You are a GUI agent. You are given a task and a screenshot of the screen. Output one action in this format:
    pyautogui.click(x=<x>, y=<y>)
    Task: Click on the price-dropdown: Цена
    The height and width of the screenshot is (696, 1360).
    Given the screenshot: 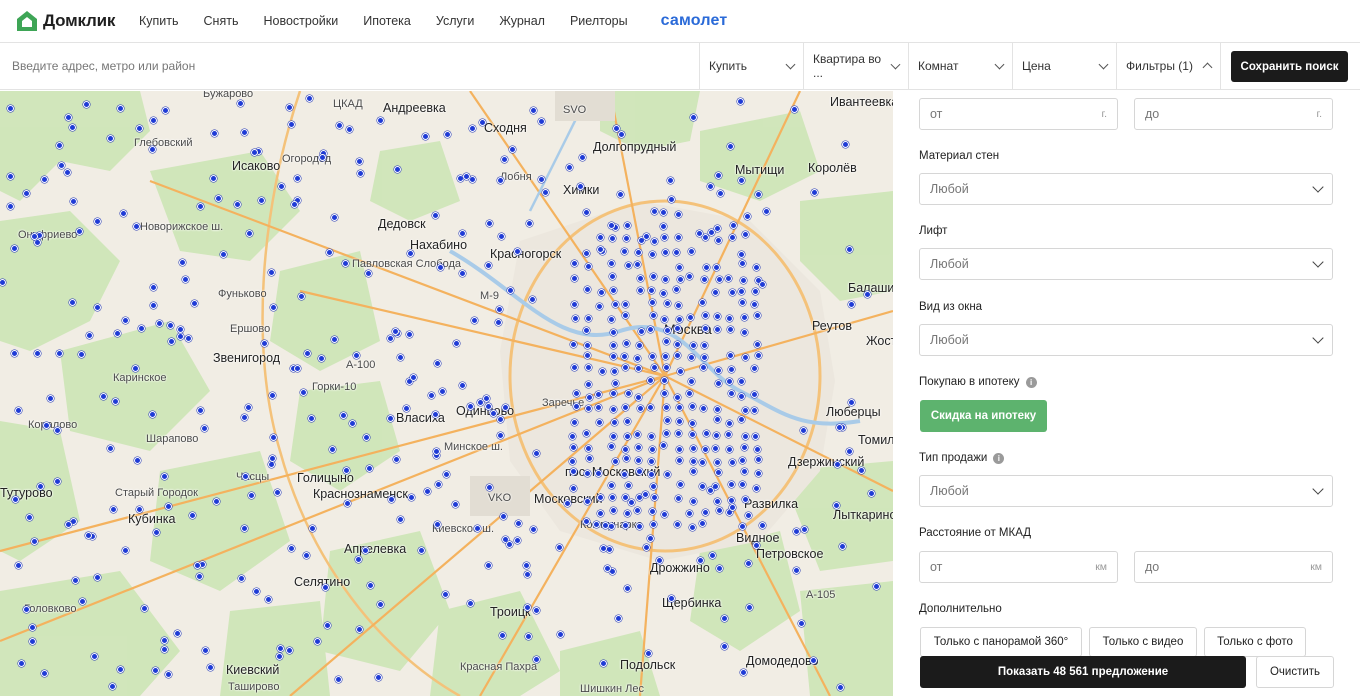 What is the action you would take?
    pyautogui.click(x=1065, y=66)
    